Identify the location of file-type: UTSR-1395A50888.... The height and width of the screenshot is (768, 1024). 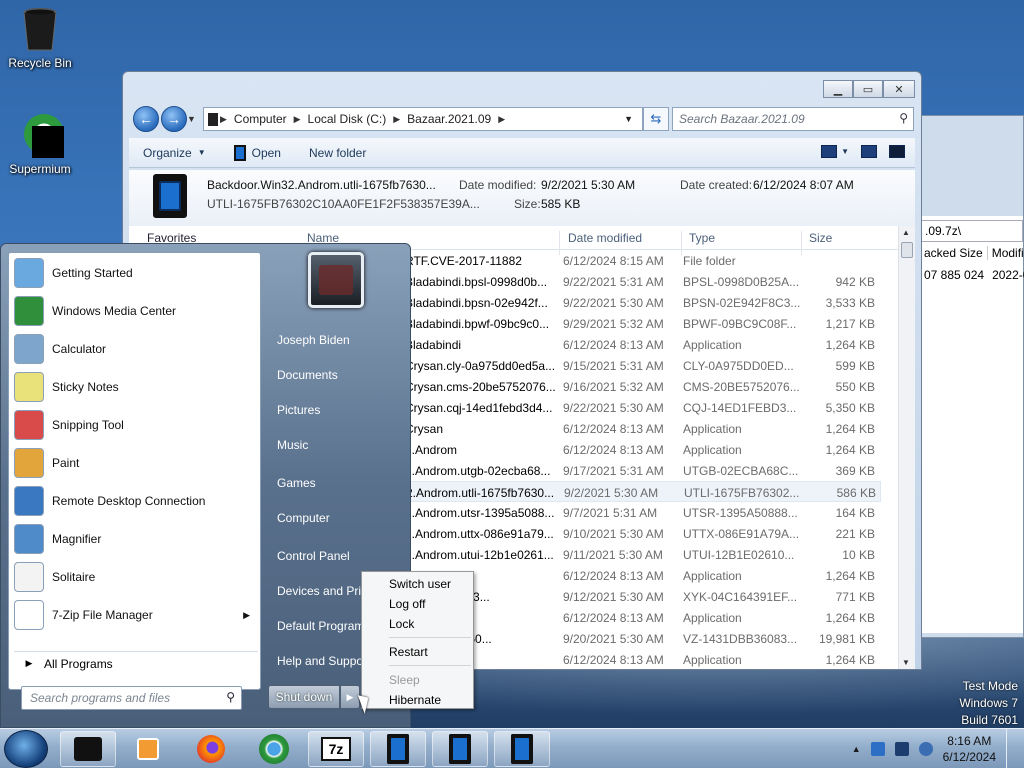
(740, 513).